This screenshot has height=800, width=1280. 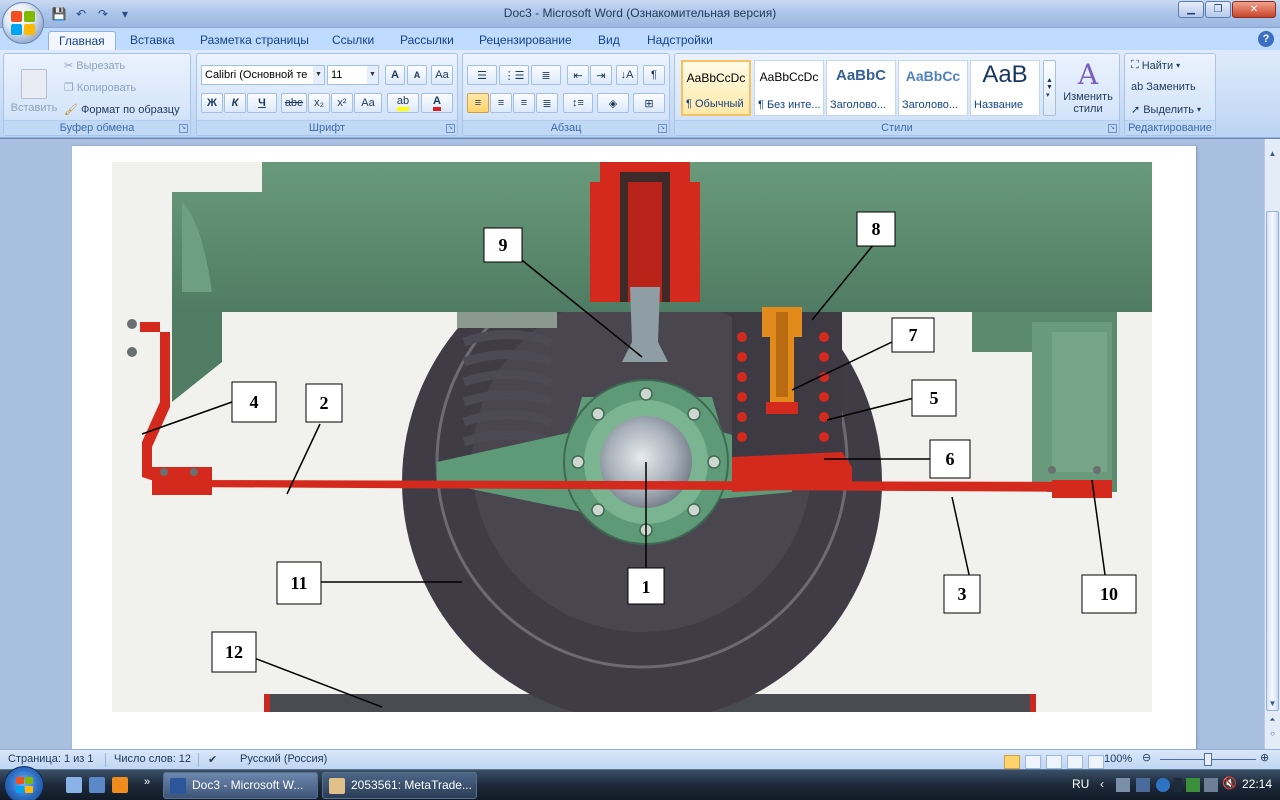 What do you see at coordinates (120, 785) in the screenshot?
I see `media-player-icon` at bounding box center [120, 785].